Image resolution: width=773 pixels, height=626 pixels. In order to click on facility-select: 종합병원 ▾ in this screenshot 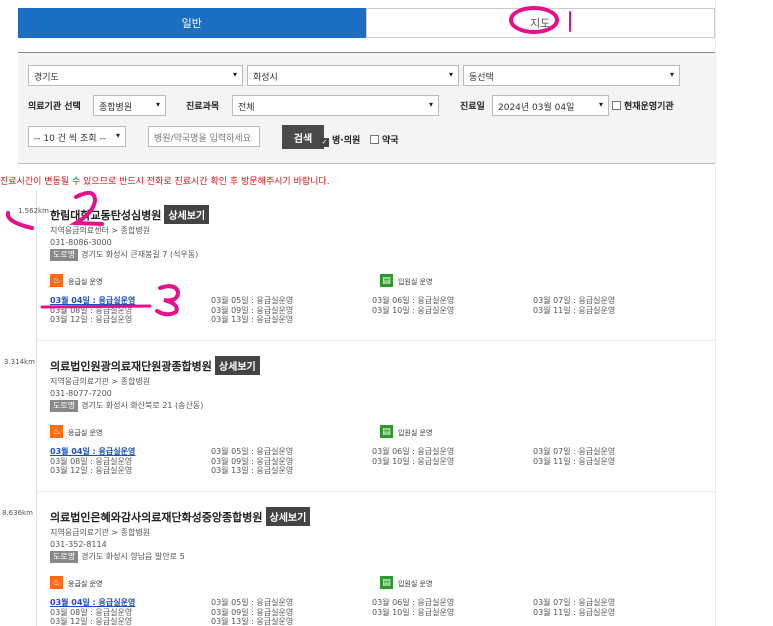, I will do `click(129, 105)`.